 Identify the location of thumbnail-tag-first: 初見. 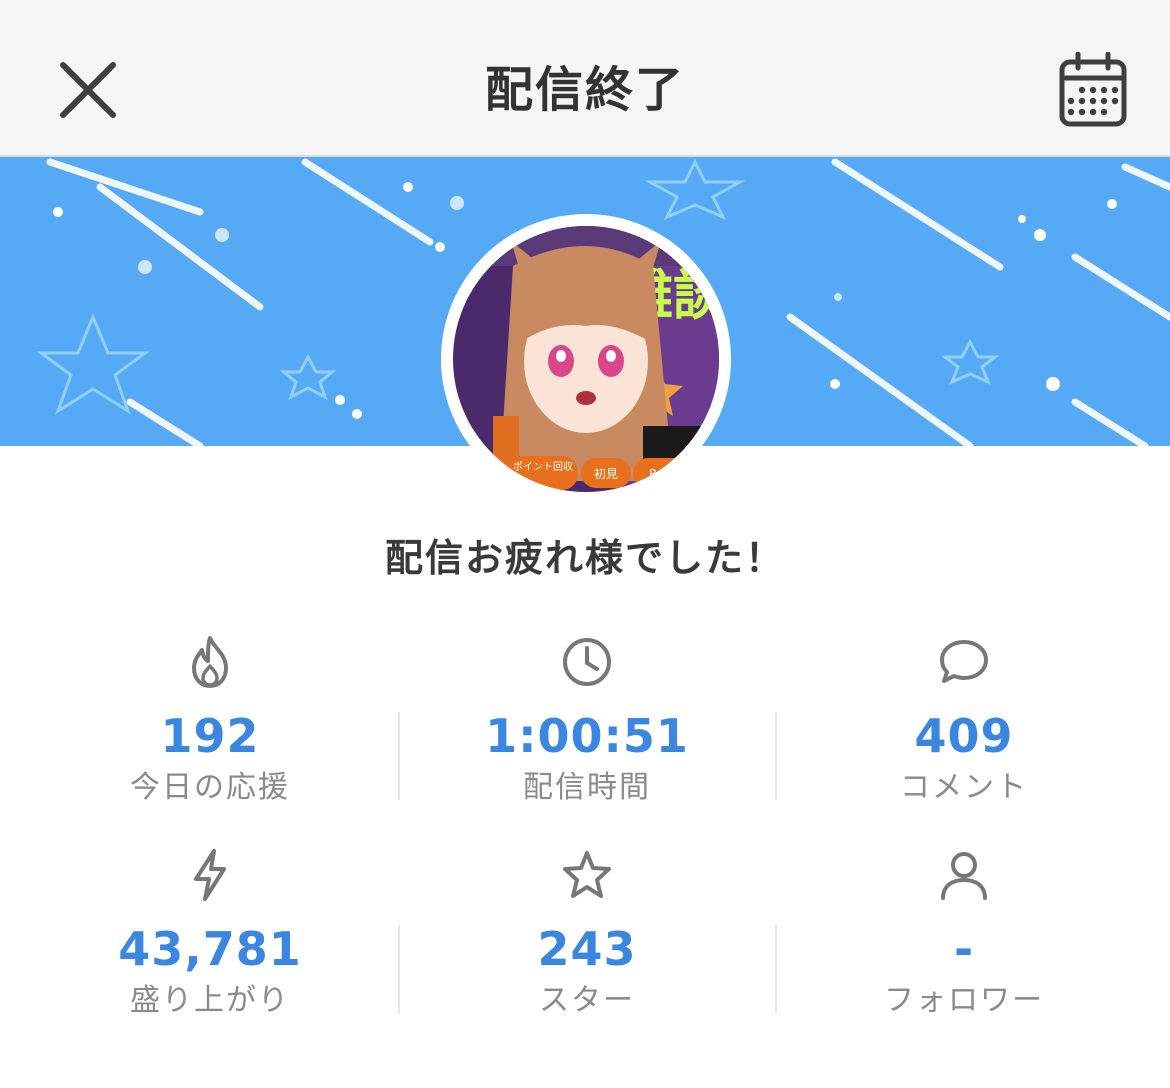
(606, 474).